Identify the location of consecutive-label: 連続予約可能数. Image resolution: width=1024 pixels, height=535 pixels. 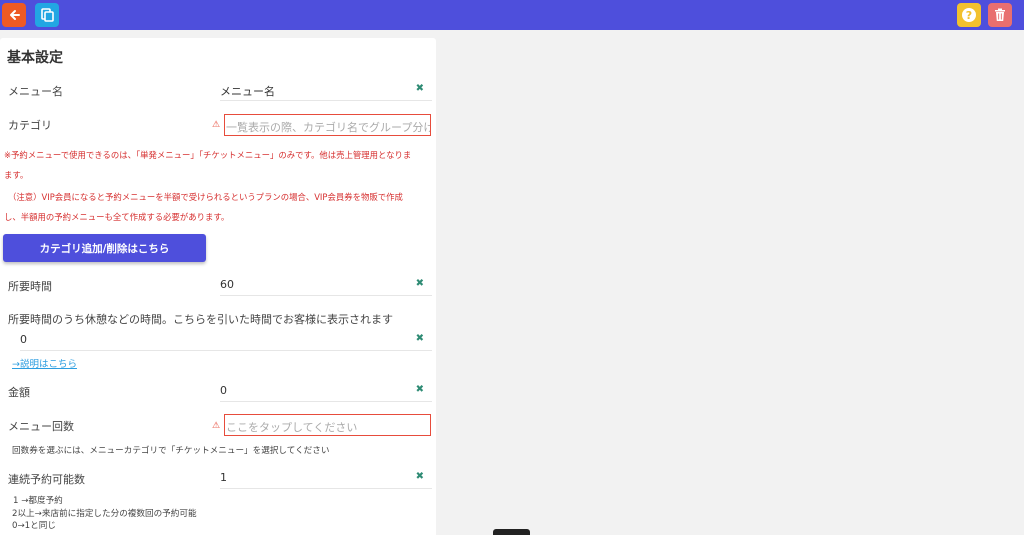
(46, 479).